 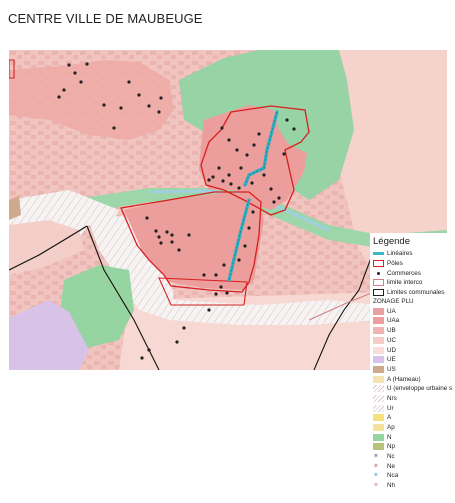 I want to click on legend-zone-item: UB, so click(x=412, y=331).